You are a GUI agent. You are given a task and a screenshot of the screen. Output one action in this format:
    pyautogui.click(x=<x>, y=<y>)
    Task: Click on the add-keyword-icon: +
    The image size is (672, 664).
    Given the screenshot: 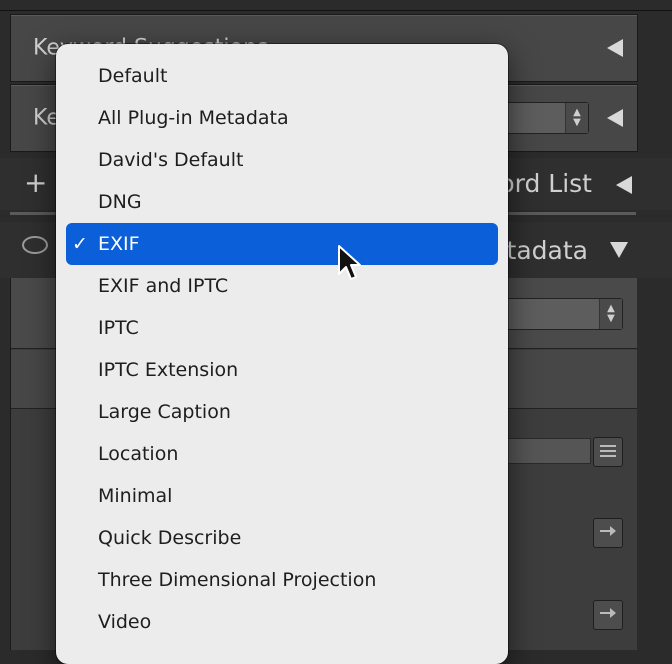 What is the action you would take?
    pyautogui.click(x=35, y=182)
    